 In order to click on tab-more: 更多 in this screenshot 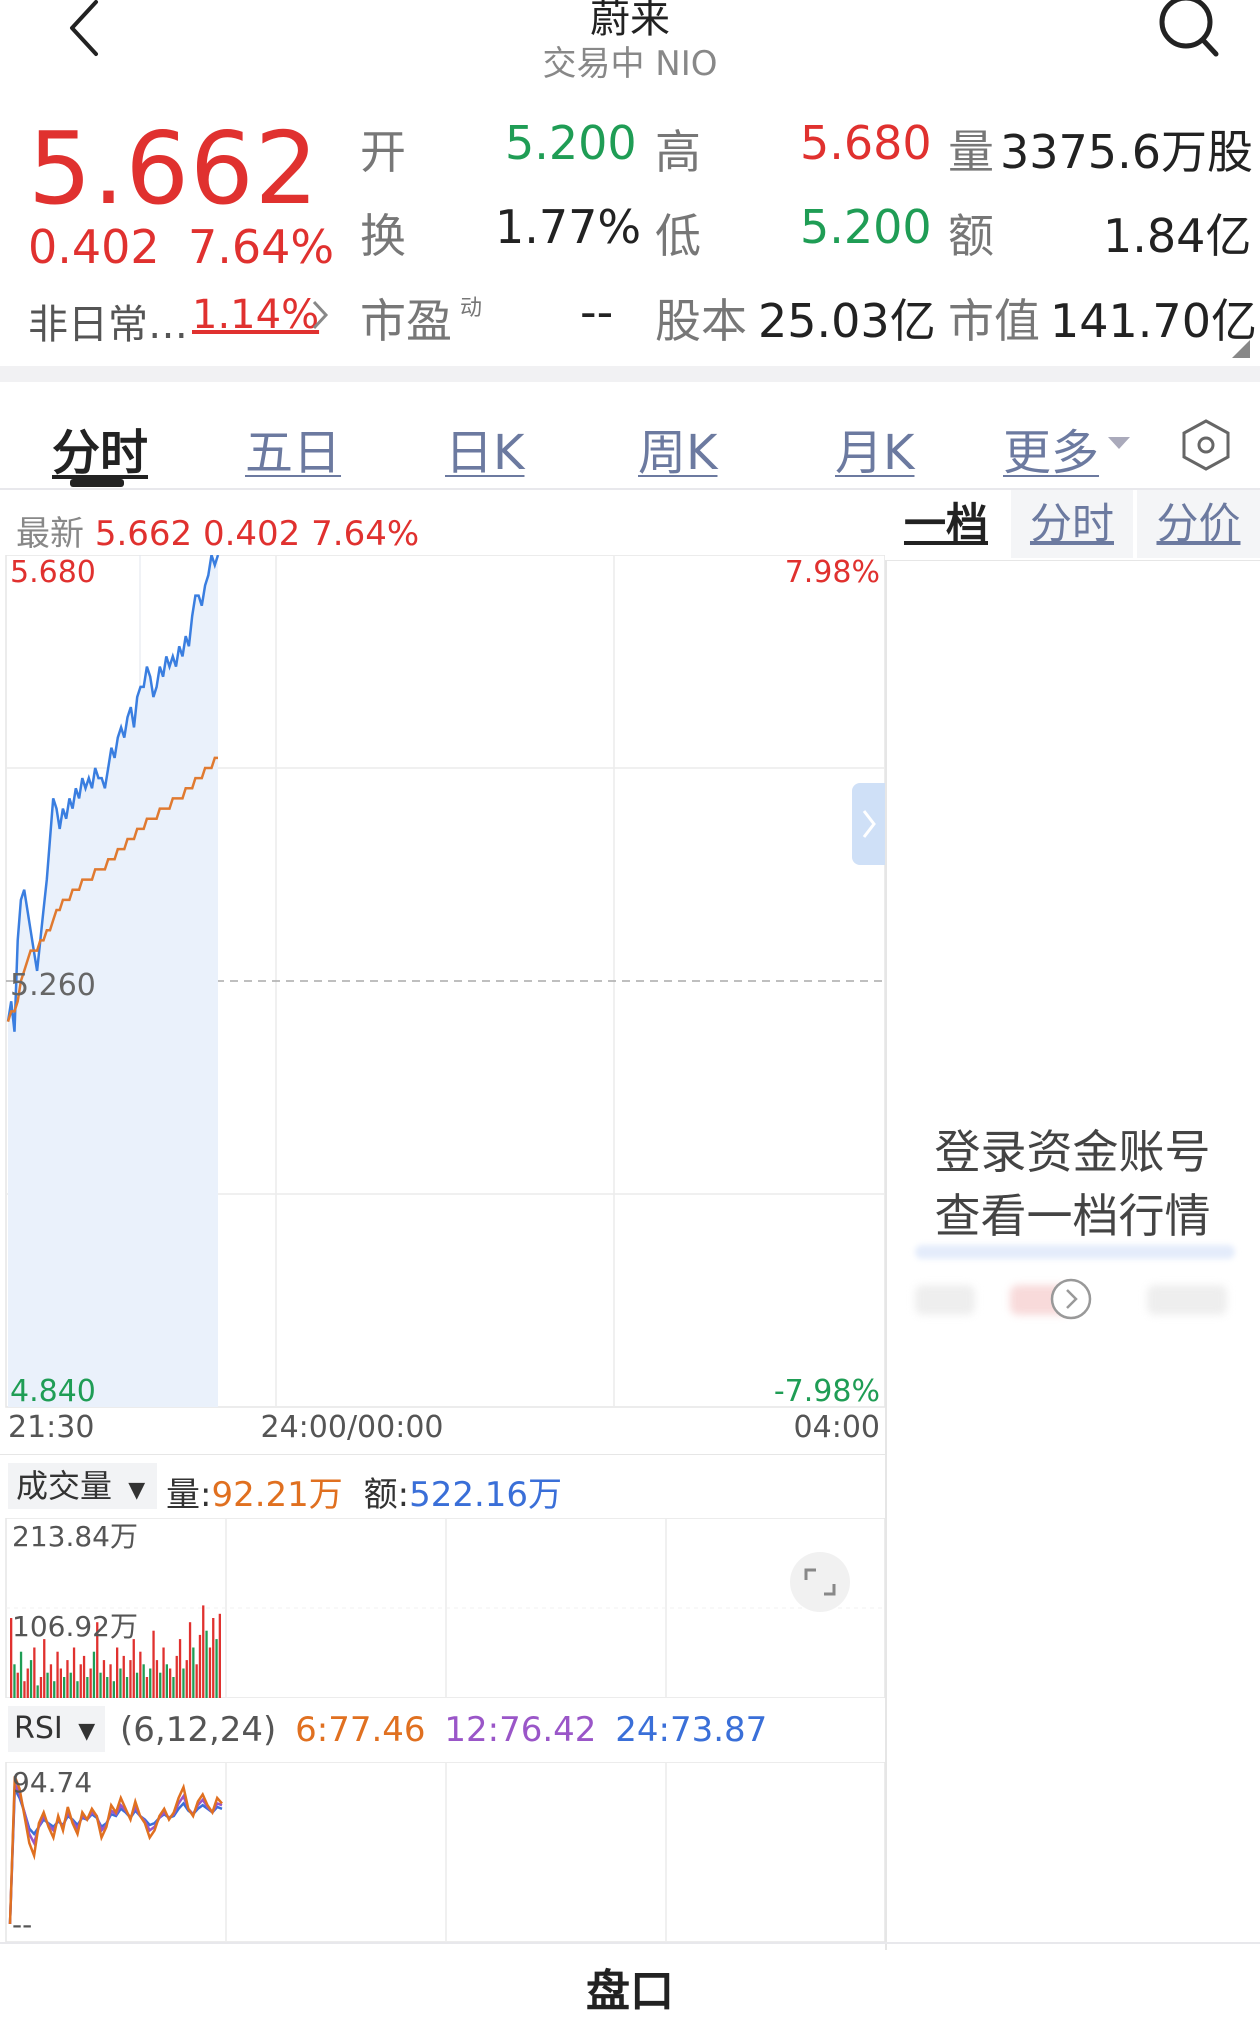, I will do `click(1051, 448)`.